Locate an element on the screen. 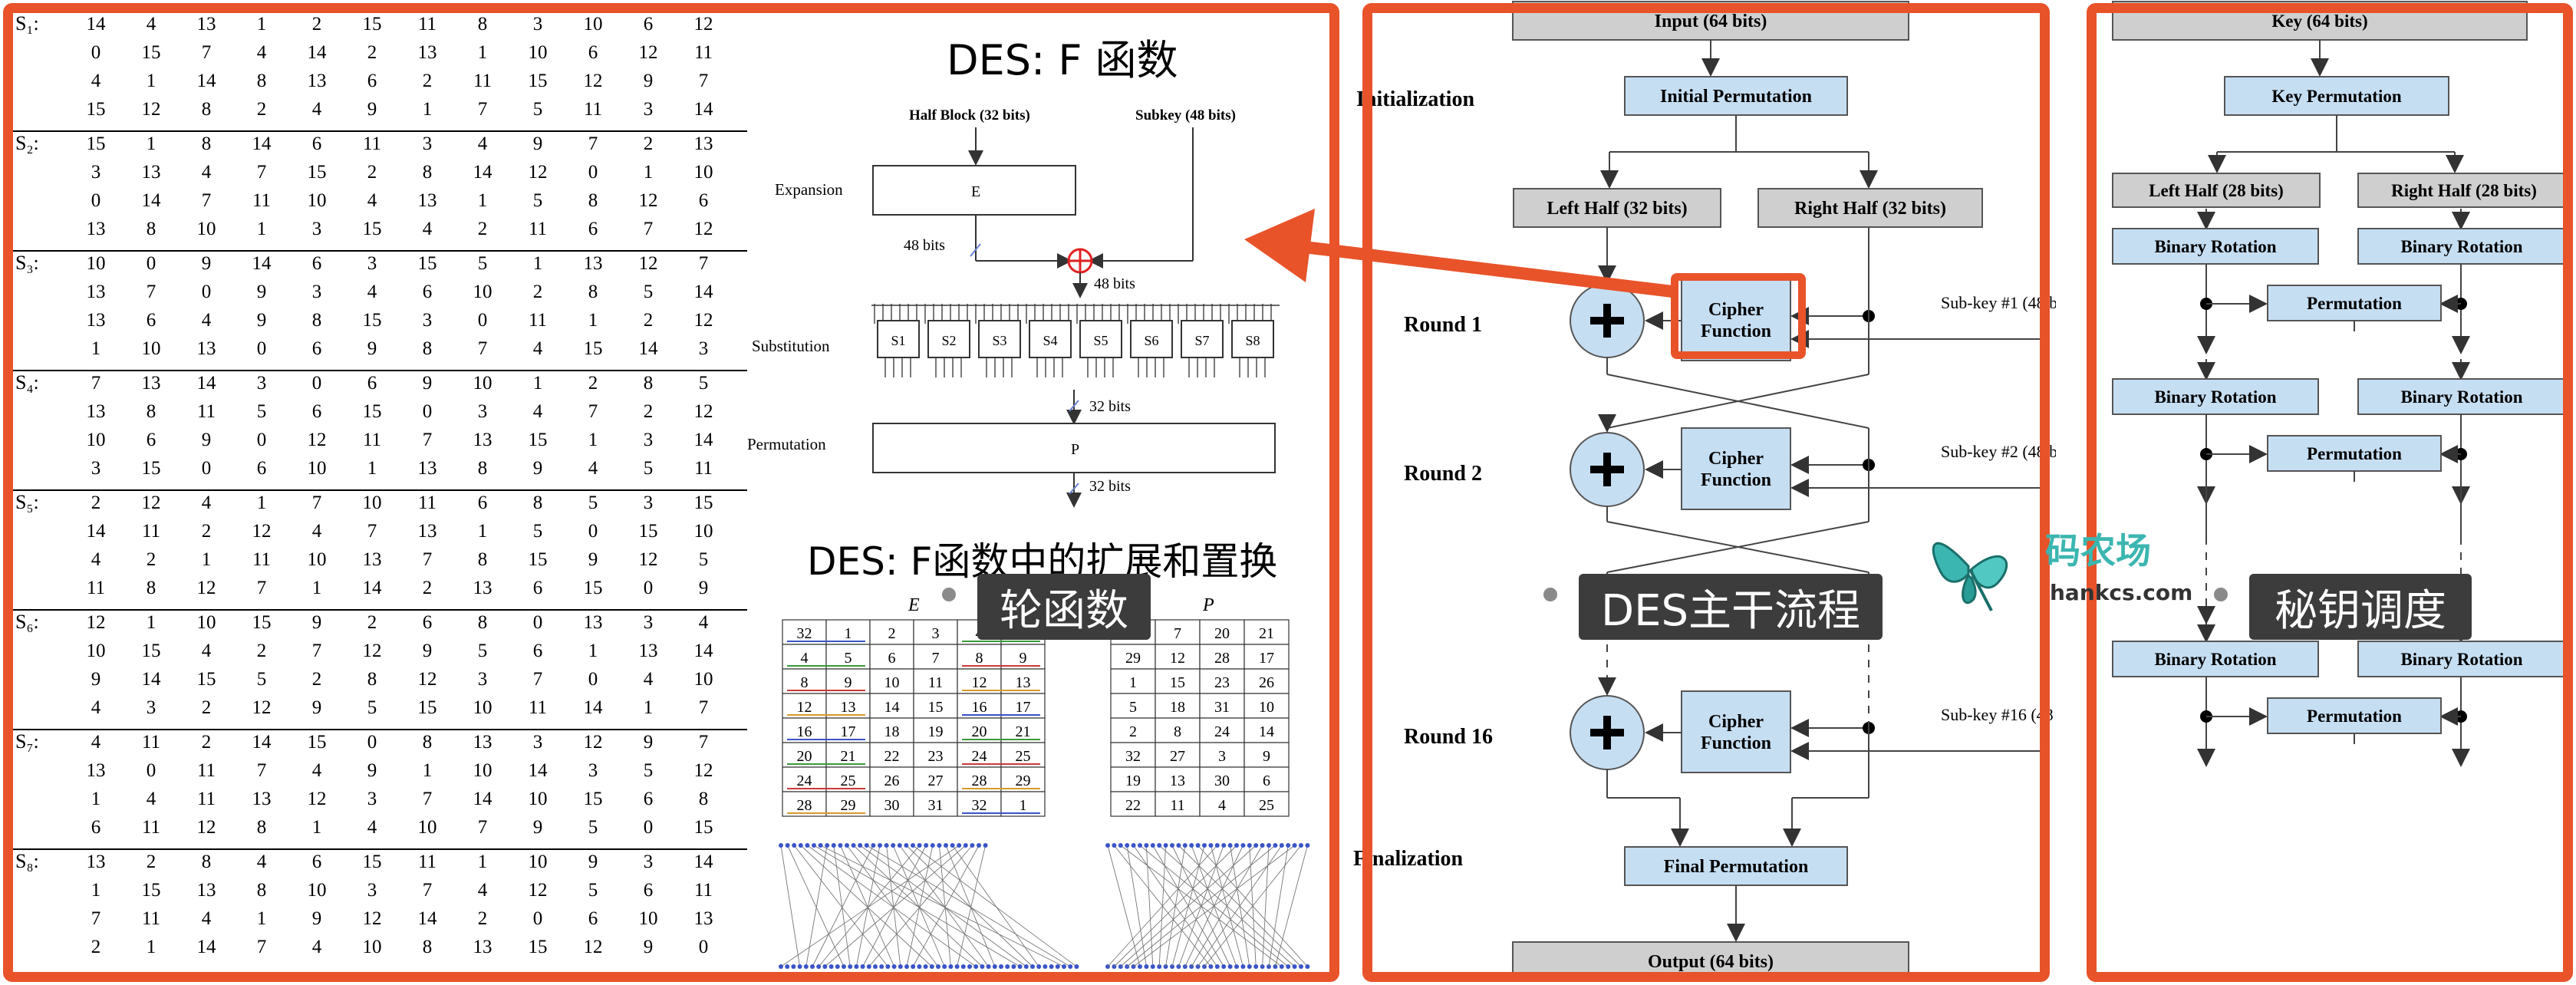 The width and height of the screenshot is (2576, 985). callout-dot-round-fn is located at coordinates (949, 594).